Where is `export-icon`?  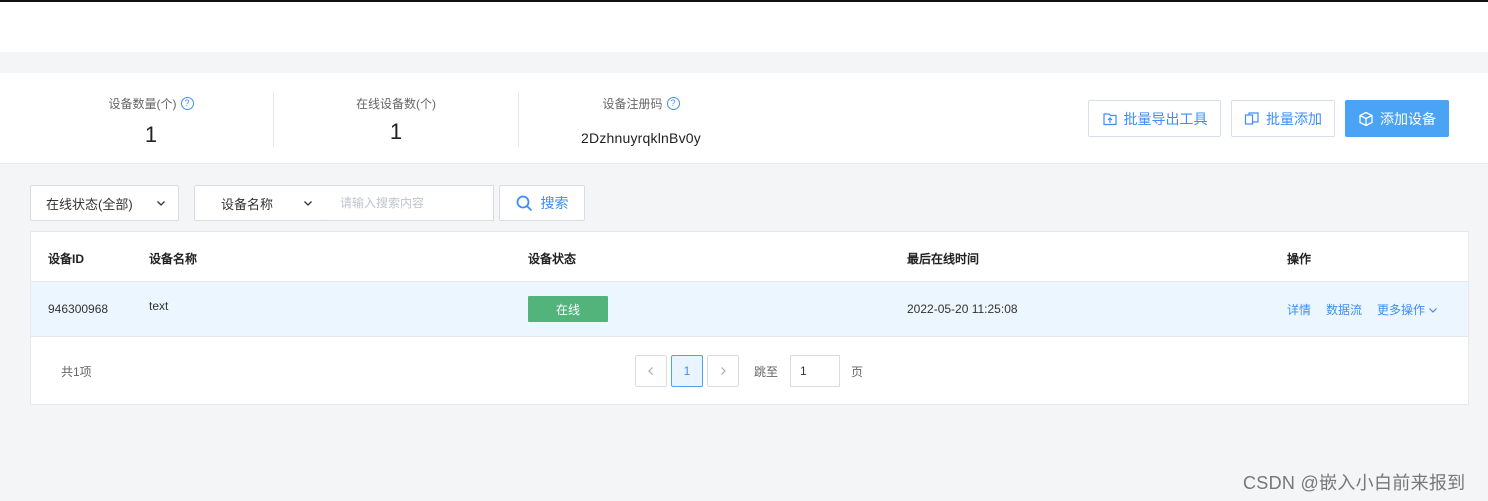
export-icon is located at coordinates (1109, 118).